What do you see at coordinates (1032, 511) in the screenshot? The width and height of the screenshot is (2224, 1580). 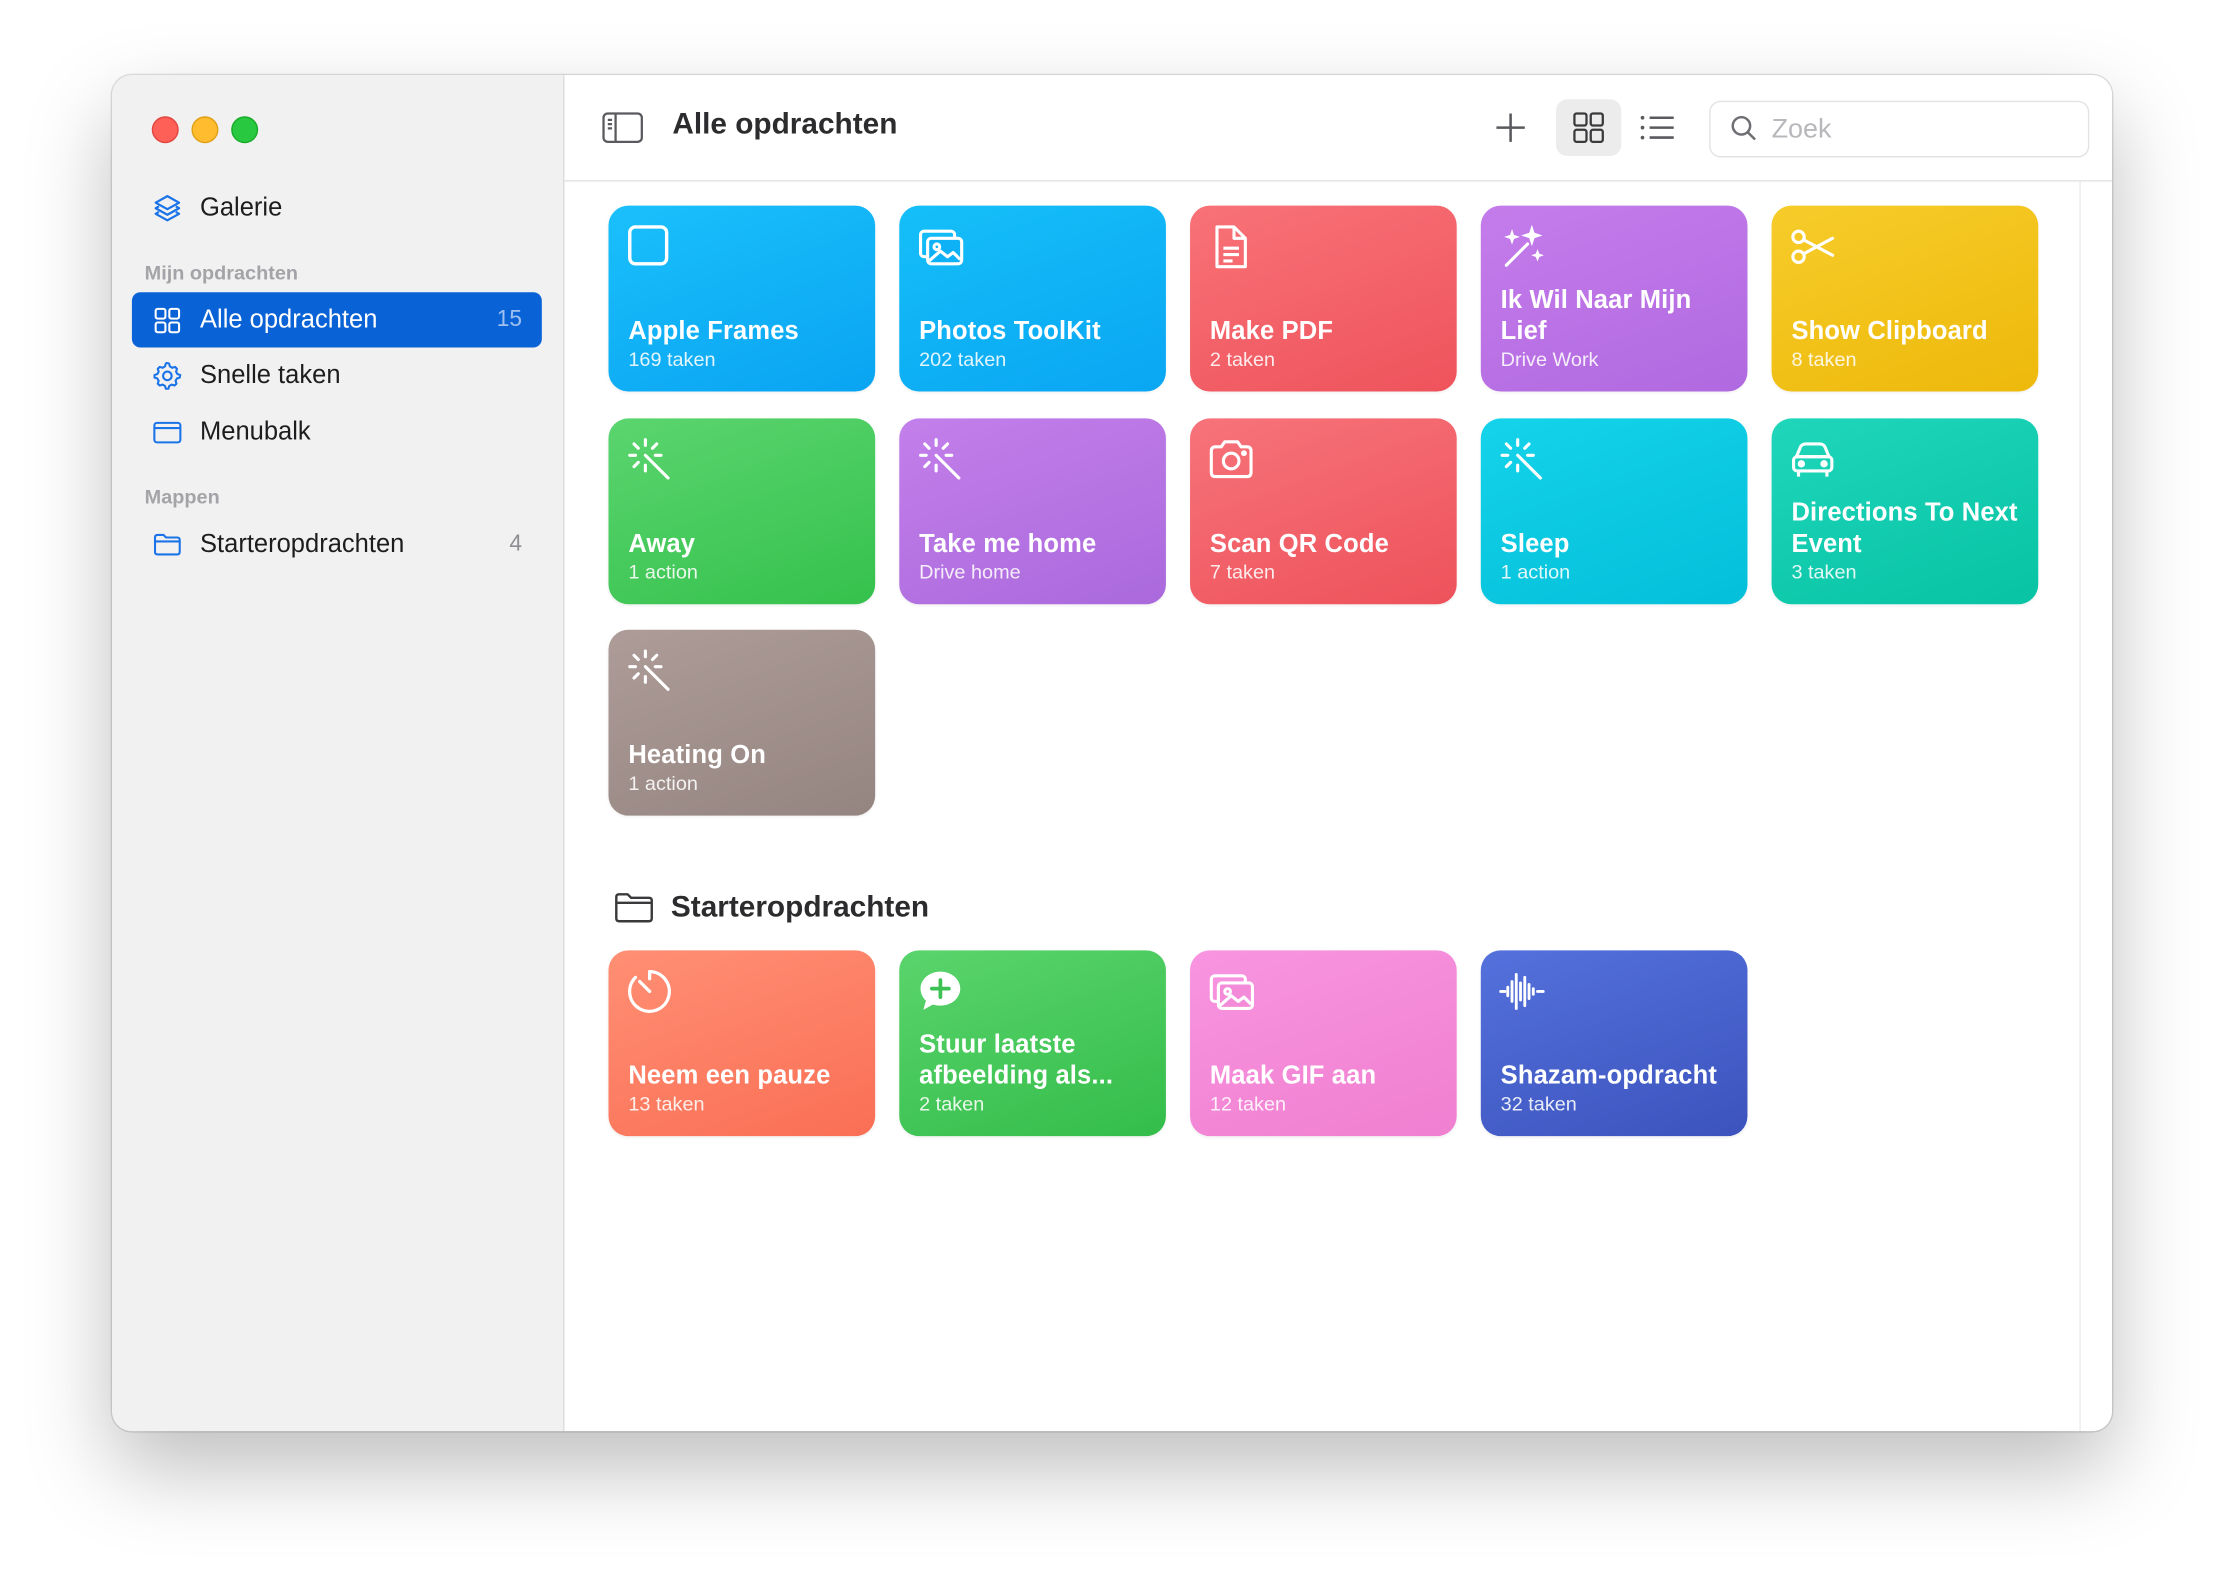 I see `shortcut-tile-take-me-home: Take me home Drive home` at bounding box center [1032, 511].